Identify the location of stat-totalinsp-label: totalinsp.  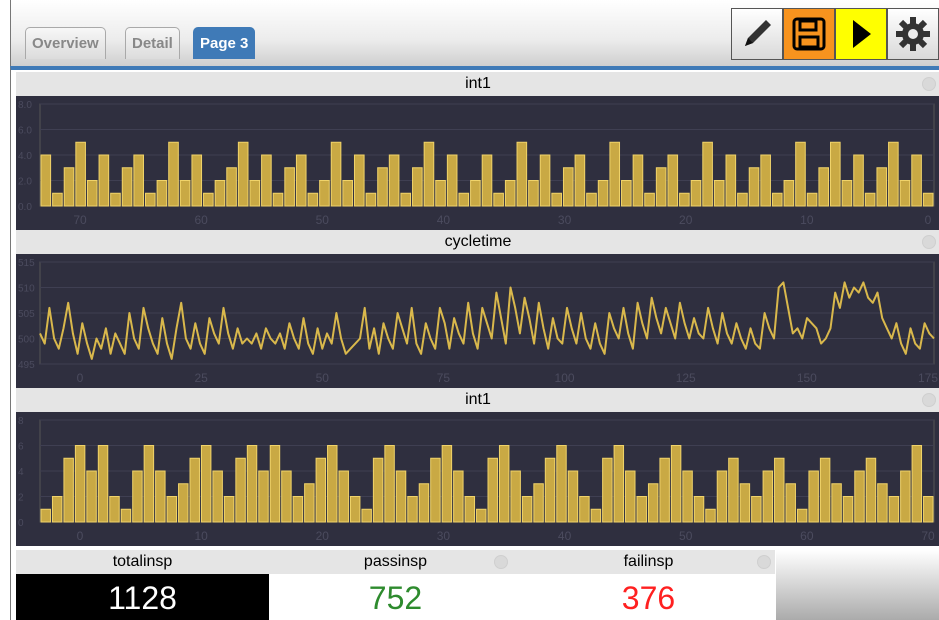
(142, 561).